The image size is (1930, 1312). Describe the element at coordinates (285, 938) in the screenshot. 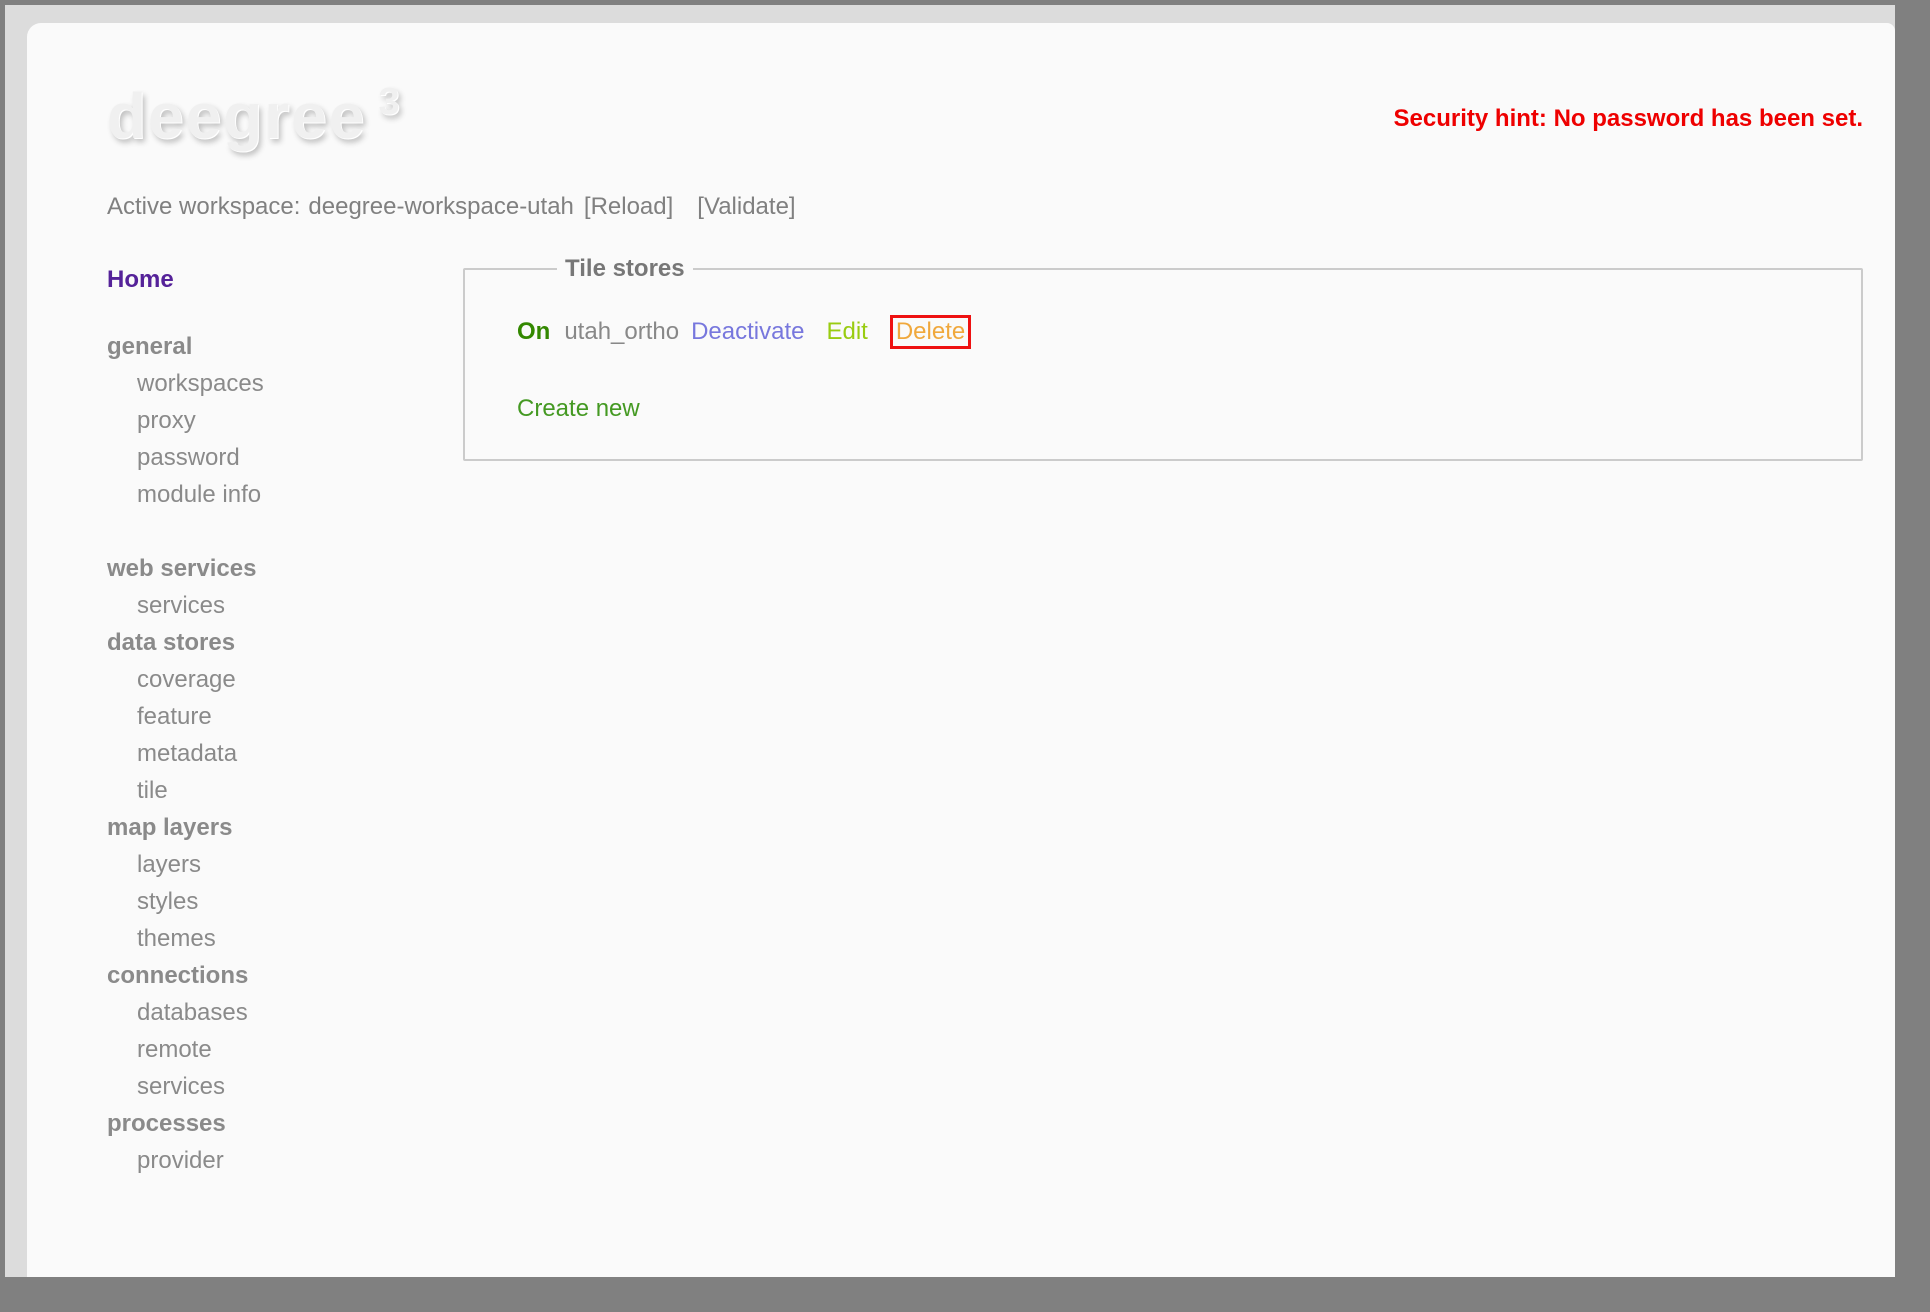

I see `sidebar-item-map-layers-themes: themes` at that location.